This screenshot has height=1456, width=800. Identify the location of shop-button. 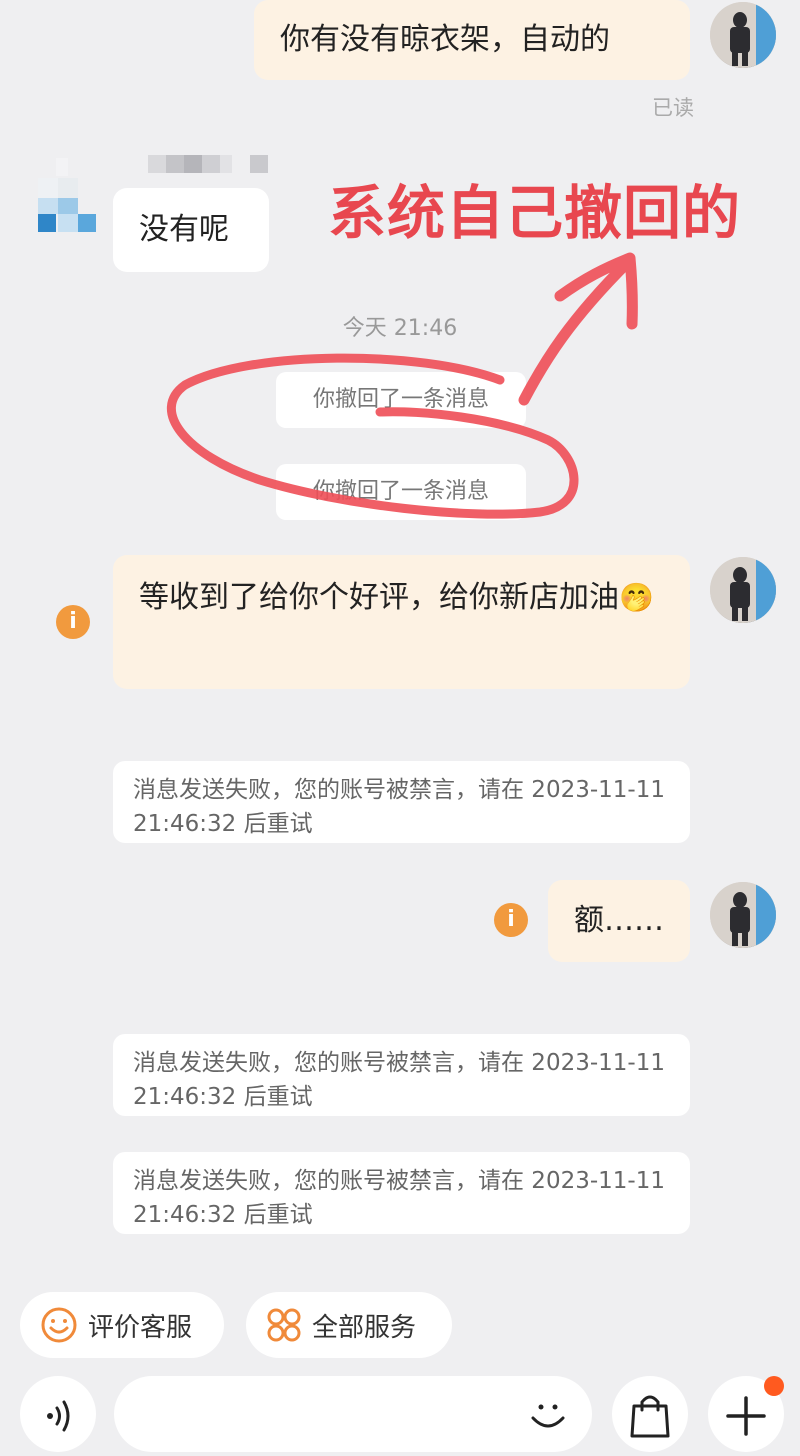
(650, 1414).